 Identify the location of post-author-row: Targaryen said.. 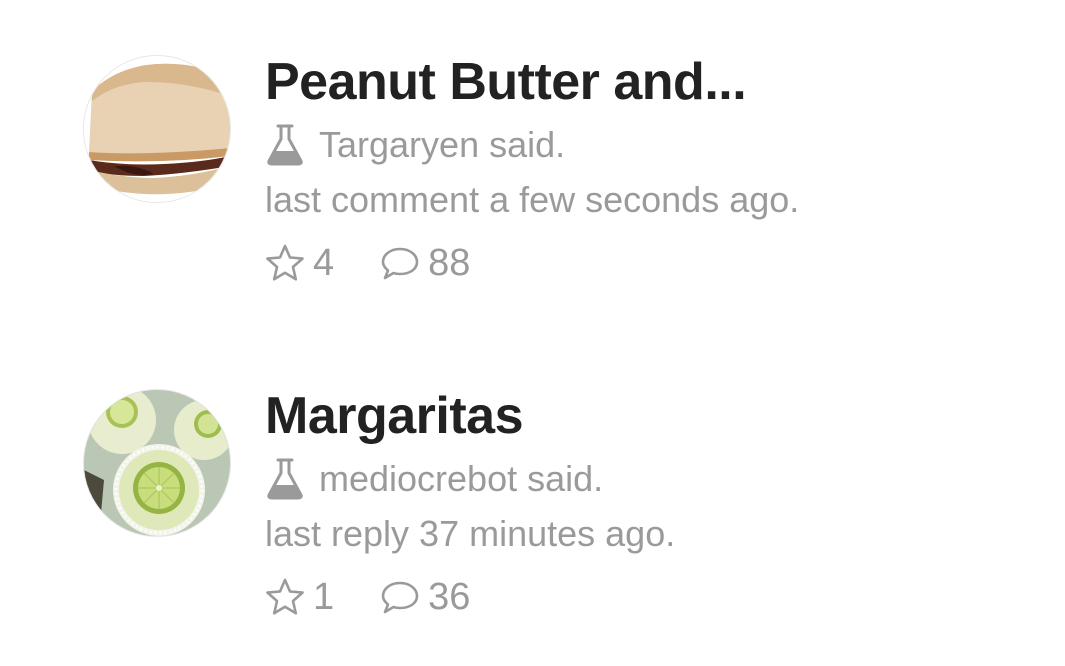
(415, 145).